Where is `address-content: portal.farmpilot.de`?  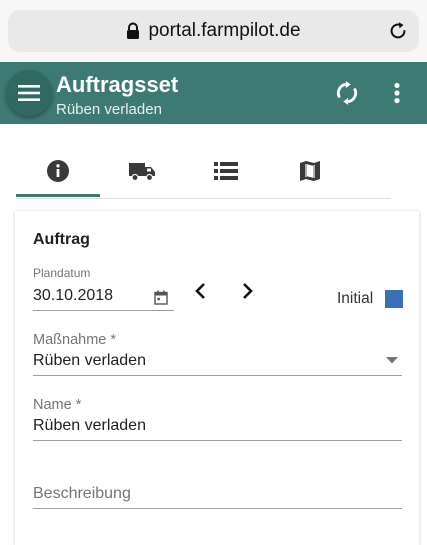
address-content: portal.farmpilot.de is located at coordinates (213, 31).